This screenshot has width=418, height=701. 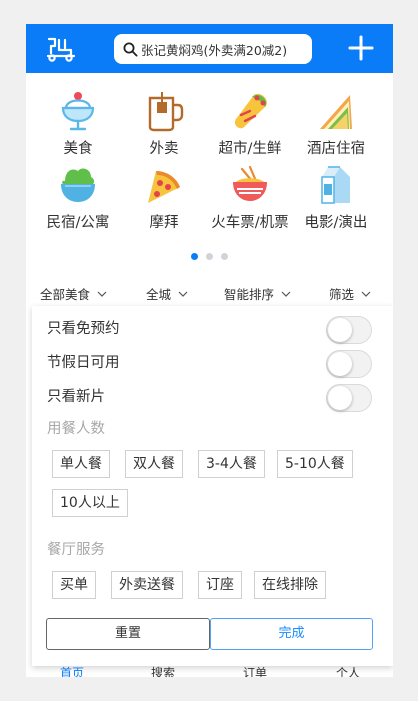 I want to click on tab-orders: 订单, so click(x=255, y=672).